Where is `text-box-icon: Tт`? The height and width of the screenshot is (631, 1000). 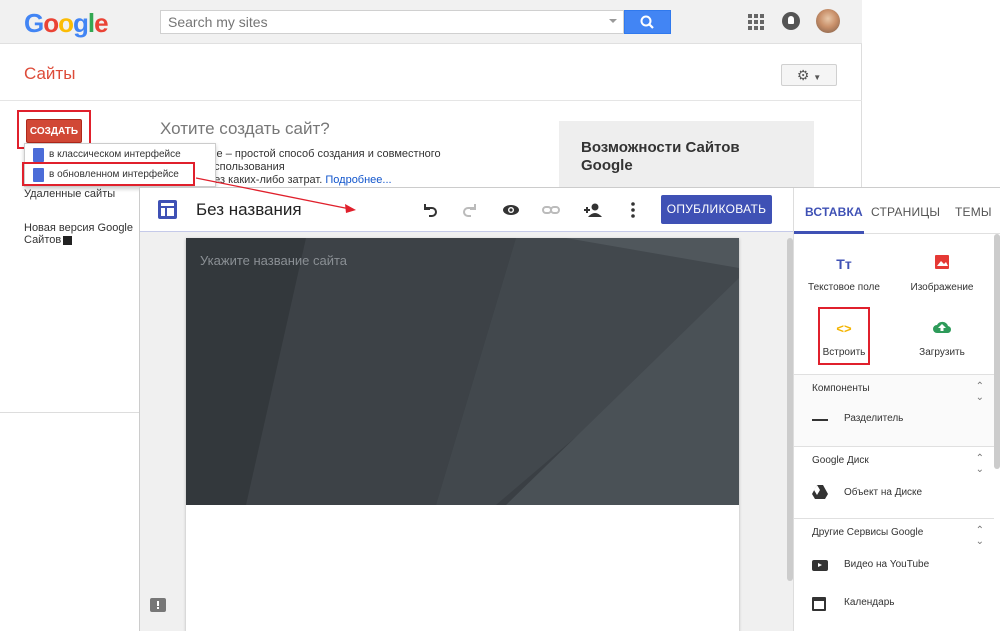
text-box-icon: Tт is located at coordinates (844, 264).